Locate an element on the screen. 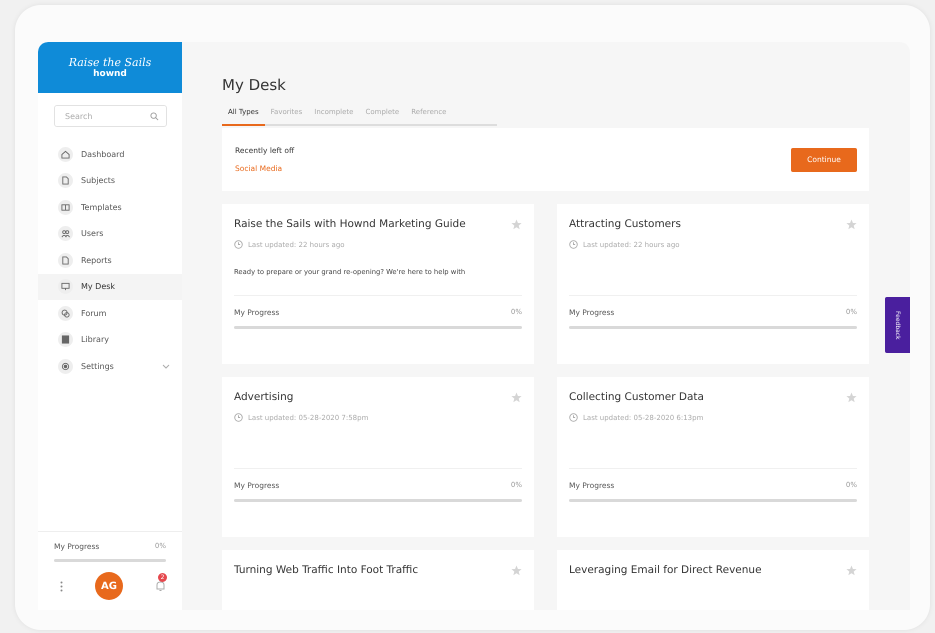  card-title: Leveraging Email for Direct Revenue is located at coordinates (665, 570).